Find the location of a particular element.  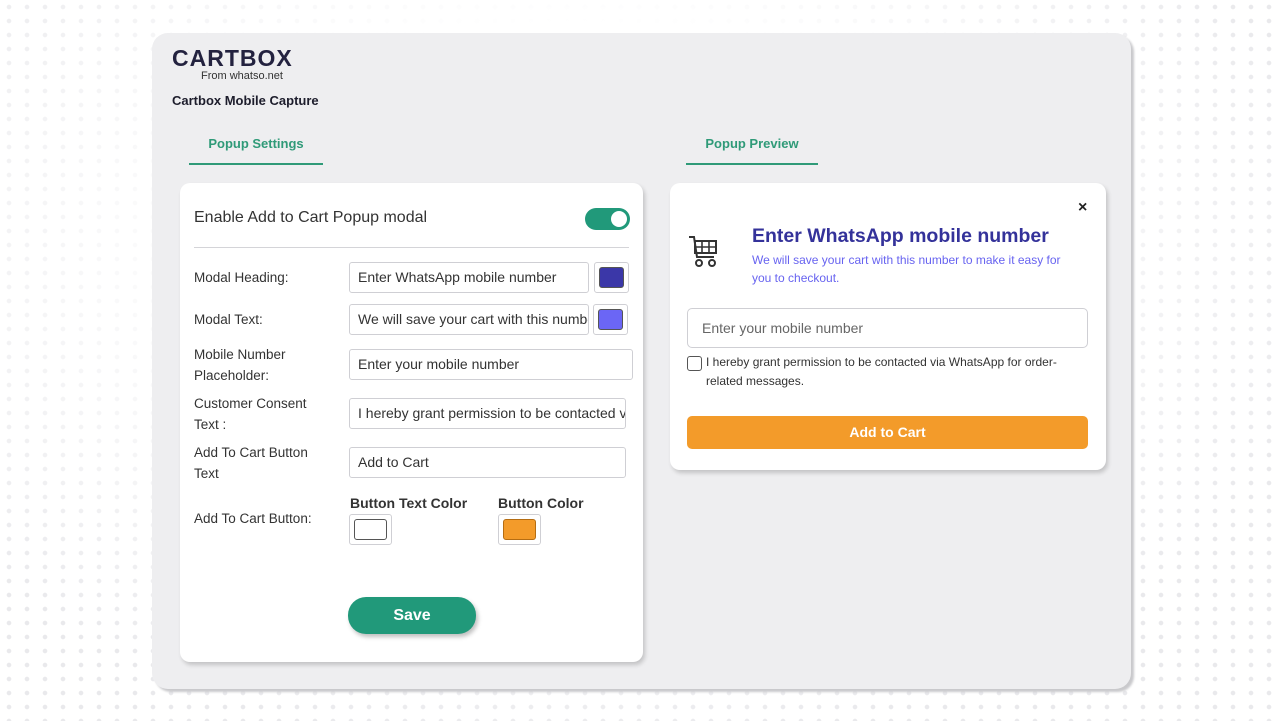

mobile-placeholder-input: Enter your mobile number is located at coordinates (491, 364).